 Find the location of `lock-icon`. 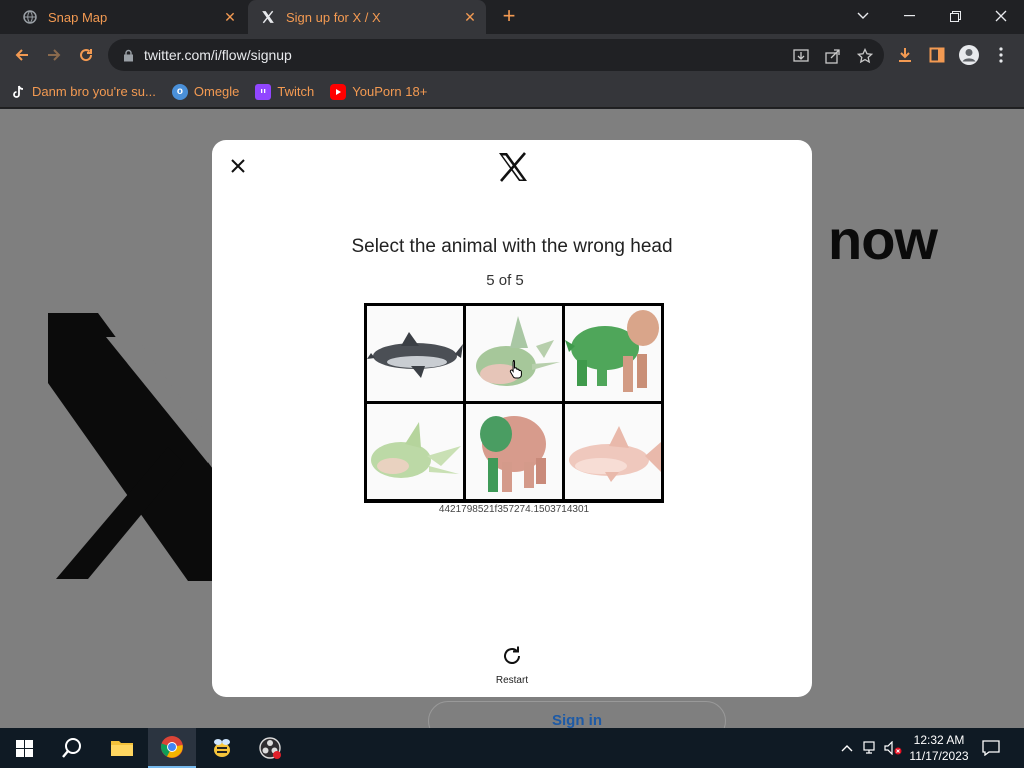

lock-icon is located at coordinates (128, 55).